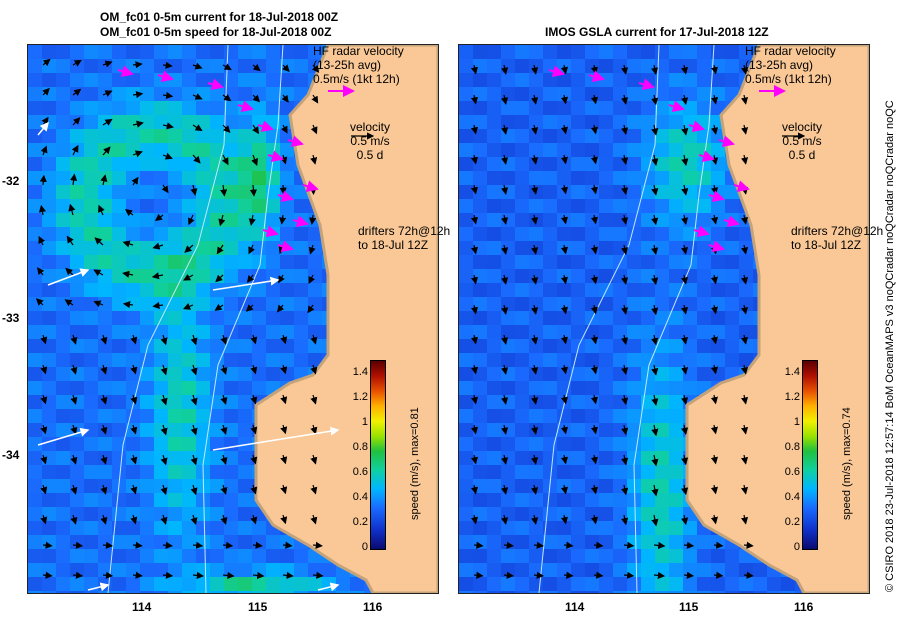 The height and width of the screenshot is (630, 900). Describe the element at coordinates (575, 607) in the screenshot. I see `right-x-tick-114: 114` at that location.